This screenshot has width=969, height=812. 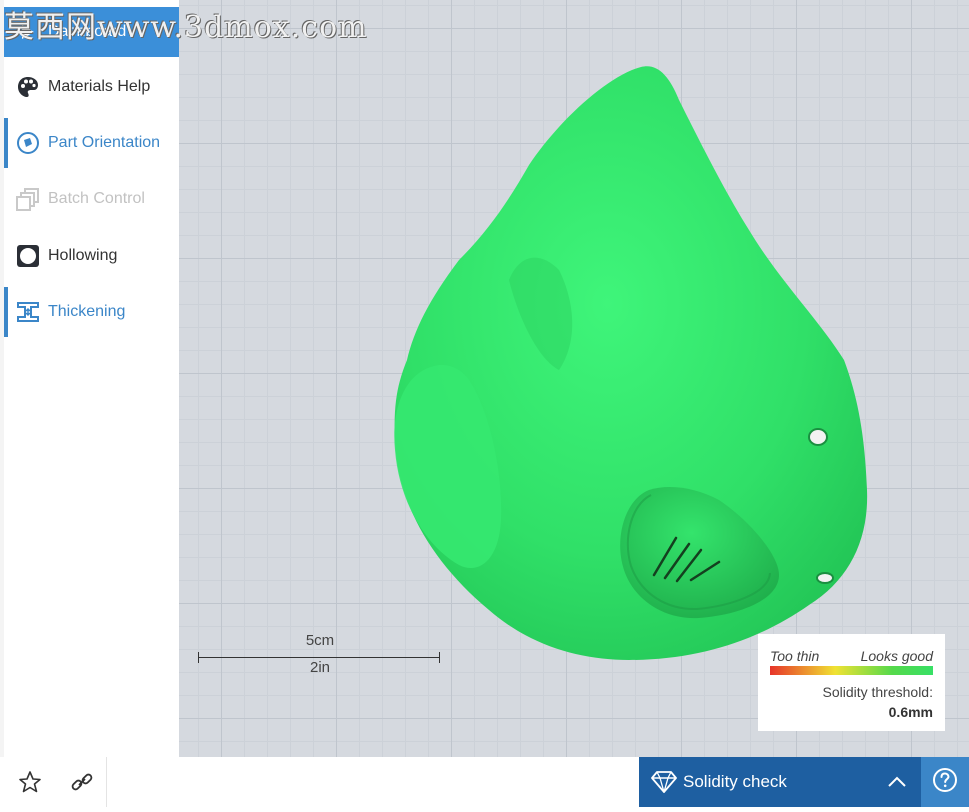 I want to click on sidebar-item-hollowing: Hollowing, so click(x=91, y=256).